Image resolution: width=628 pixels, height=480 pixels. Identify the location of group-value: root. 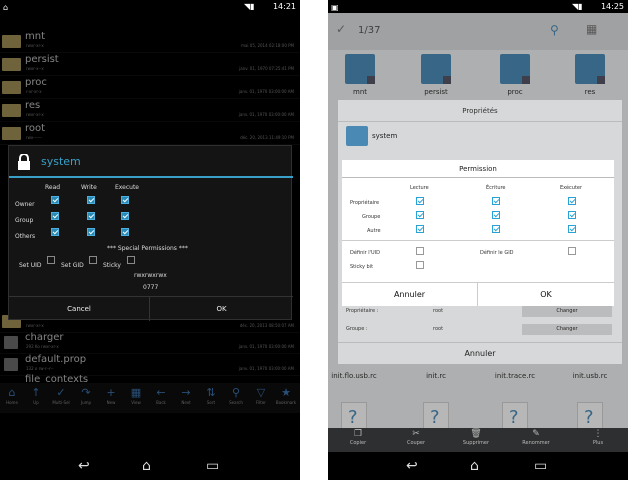
(438, 329).